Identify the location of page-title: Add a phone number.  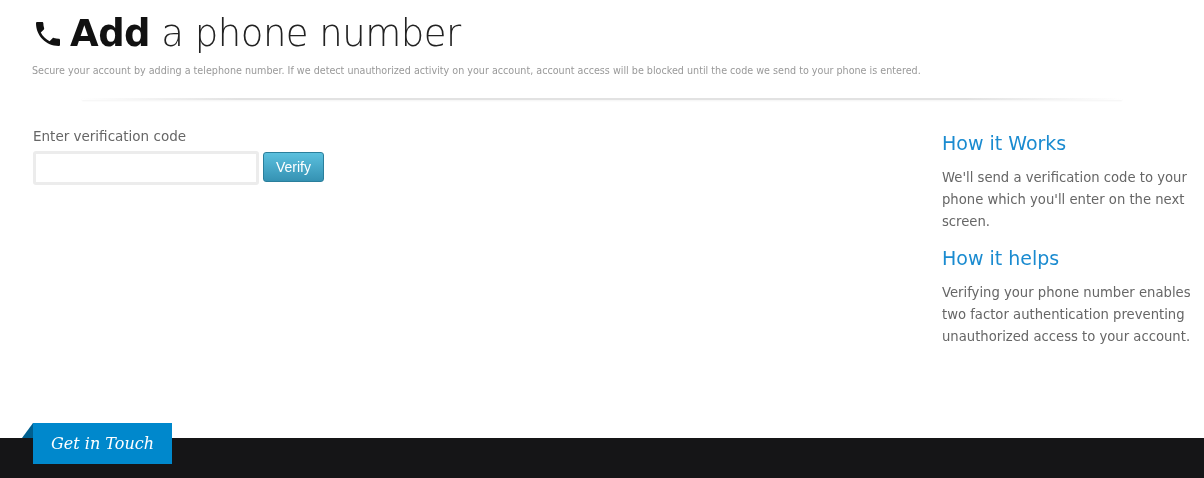
(265, 33).